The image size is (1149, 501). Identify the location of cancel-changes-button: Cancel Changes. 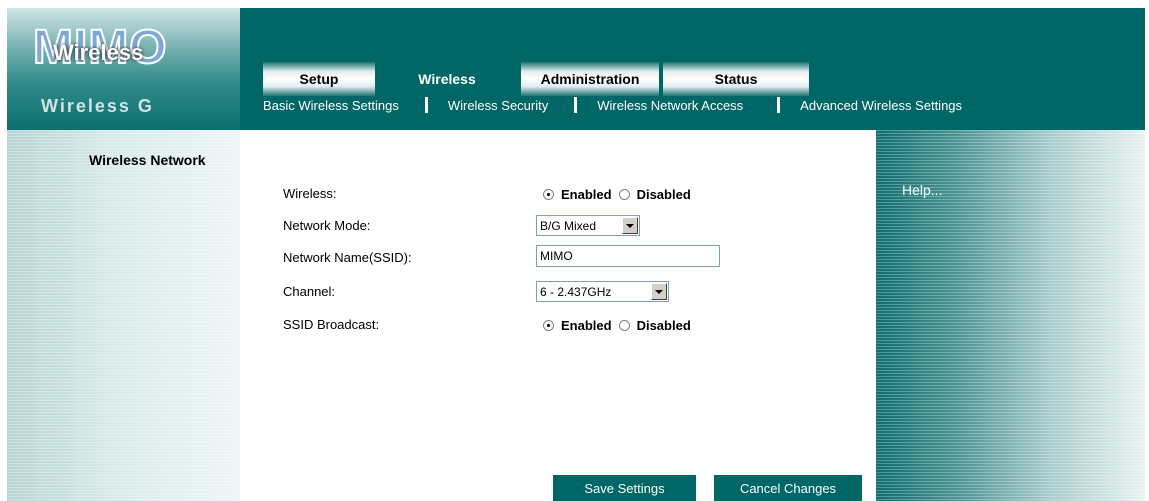
(788, 488).